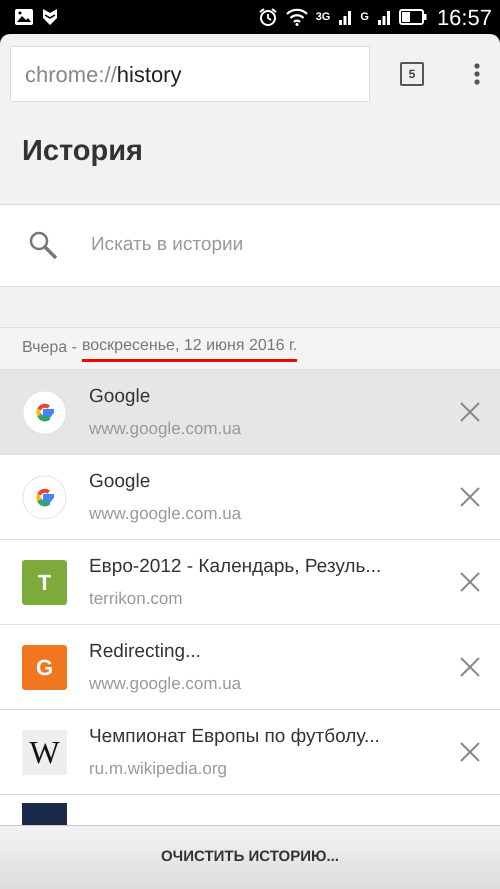 The width and height of the screenshot is (500, 889). What do you see at coordinates (297, 17) in the screenshot?
I see `wifi-icon` at bounding box center [297, 17].